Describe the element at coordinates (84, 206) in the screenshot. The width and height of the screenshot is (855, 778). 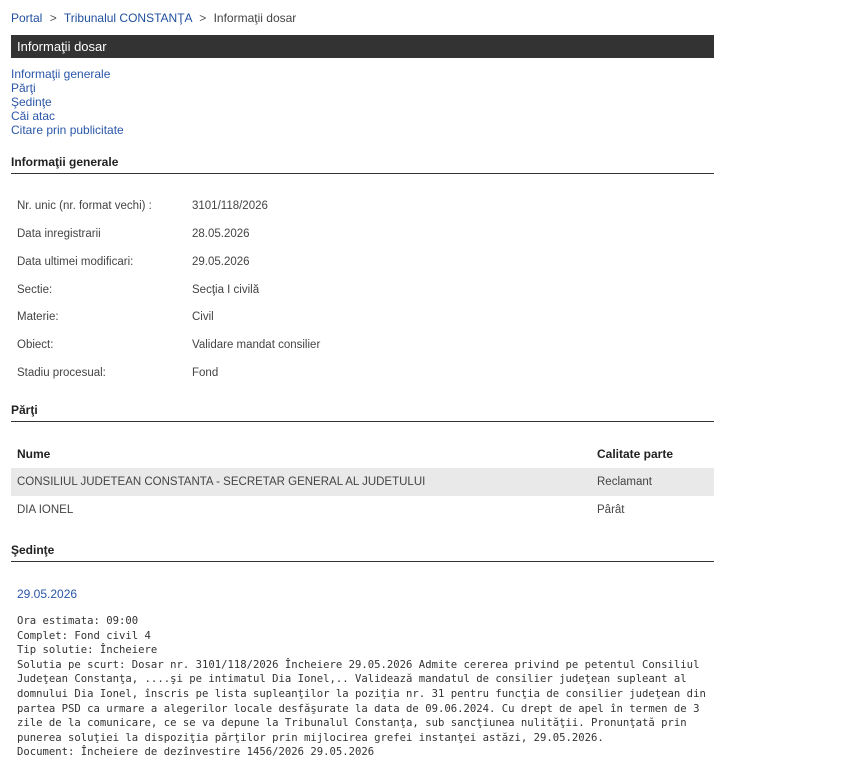
I see `info-label: Nr. unic (nr. format vechi) :` at that location.